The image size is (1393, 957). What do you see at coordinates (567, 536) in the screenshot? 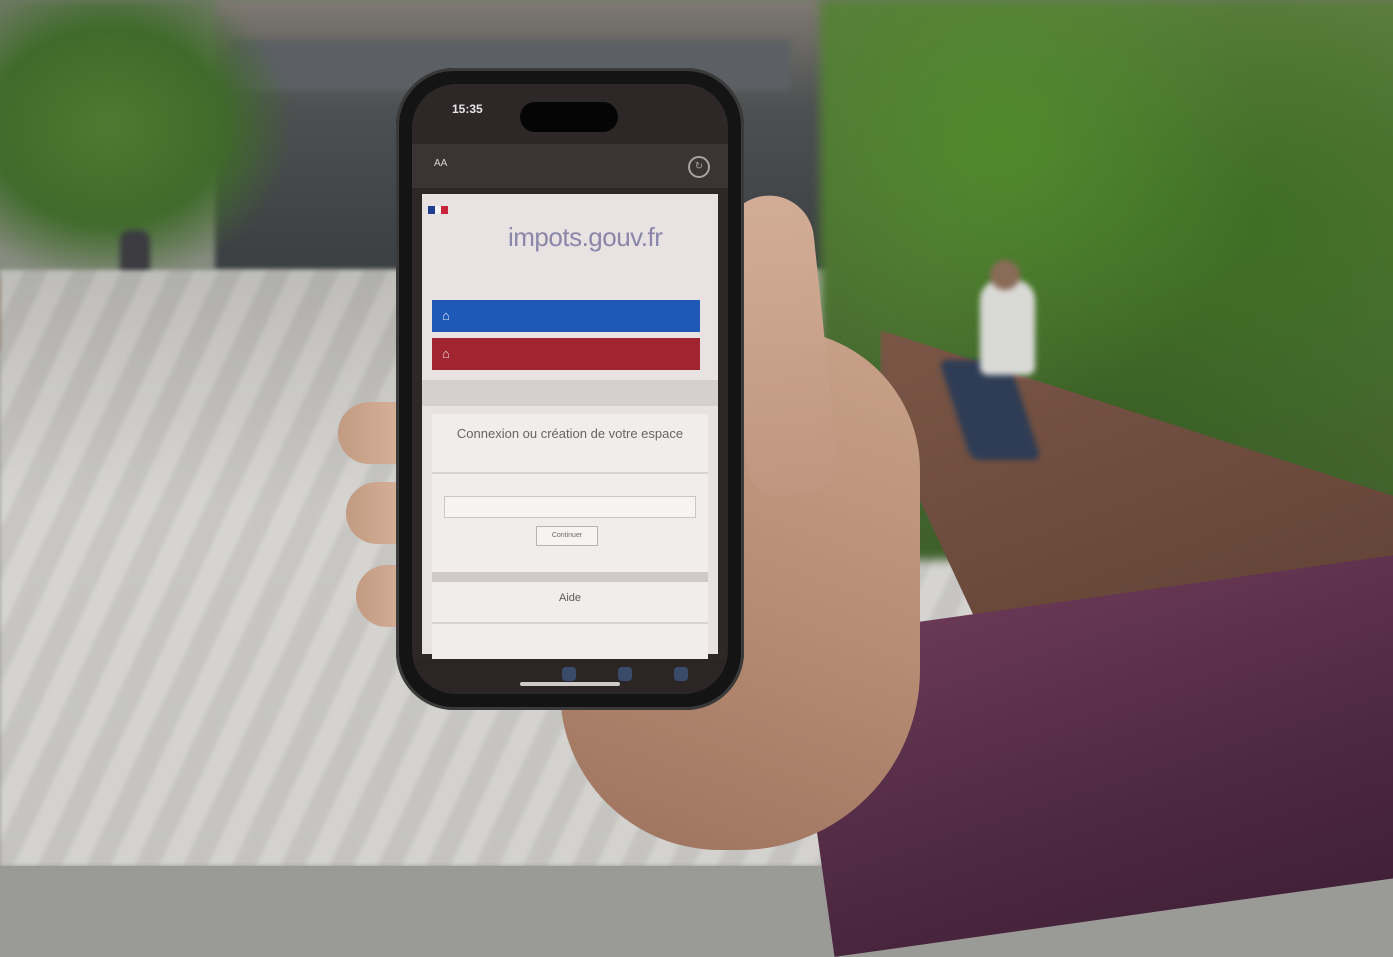
I see `continue-button: Continuer` at bounding box center [567, 536].